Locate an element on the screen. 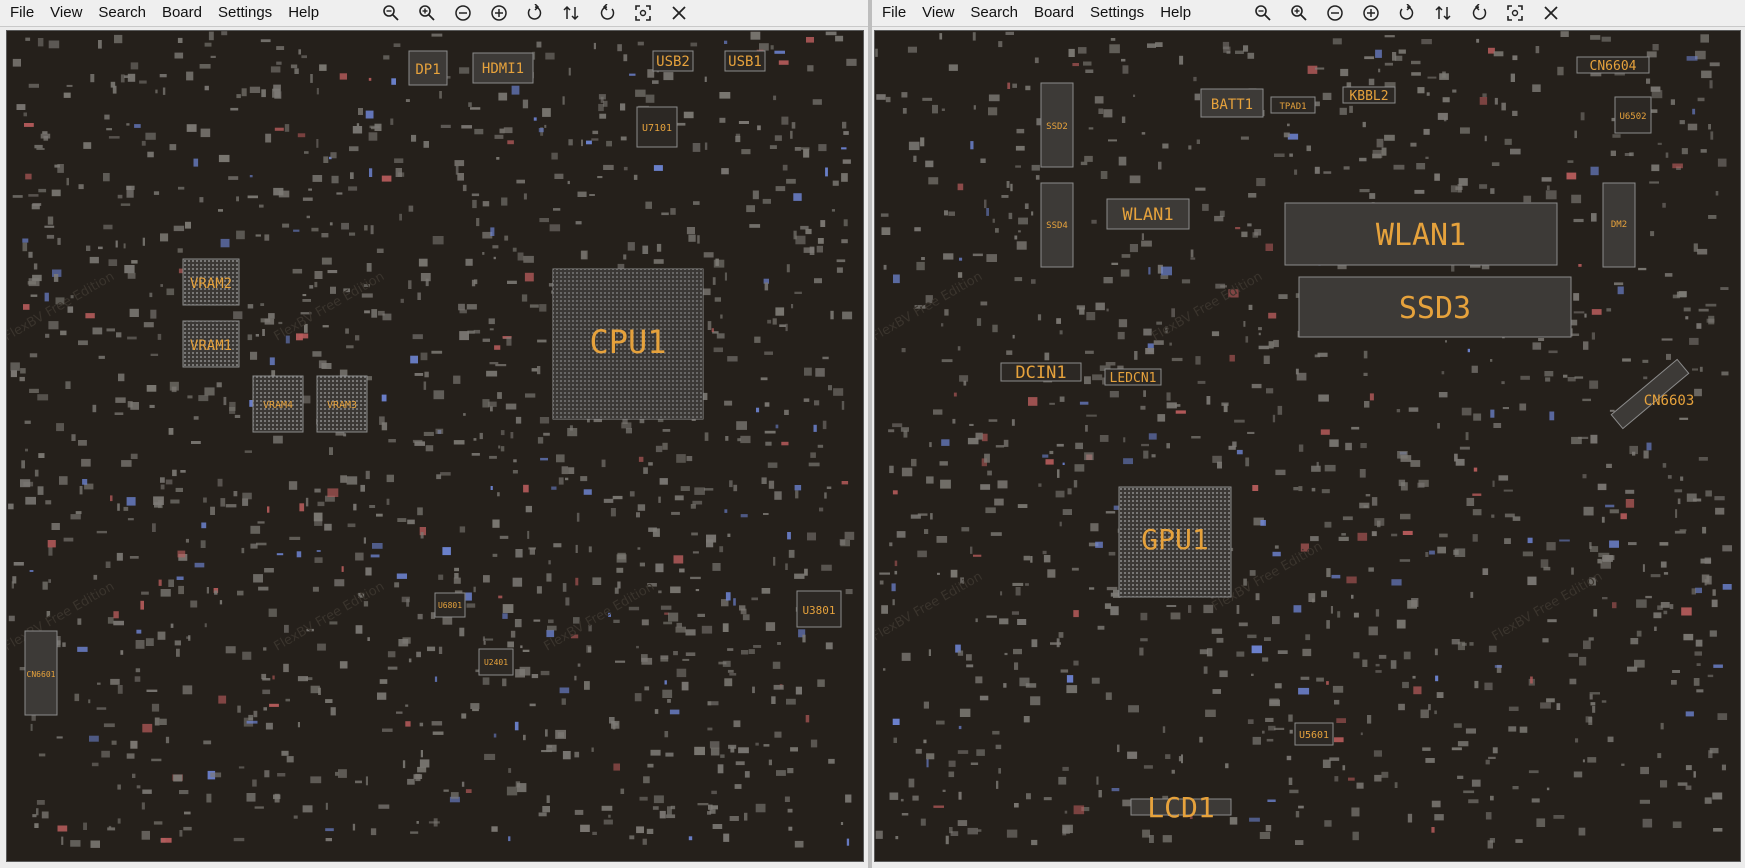 Image resolution: width=1745 pixels, height=868 pixels. component-label-vram3: VRAM3 is located at coordinates (342, 405).